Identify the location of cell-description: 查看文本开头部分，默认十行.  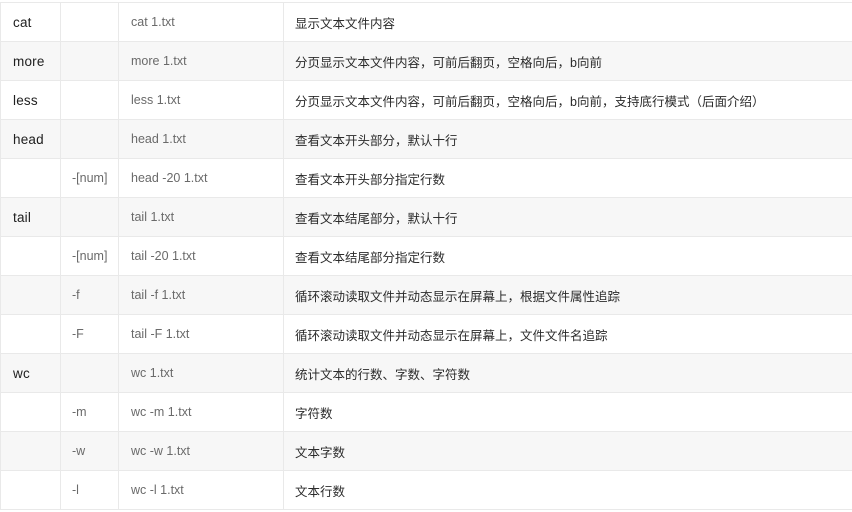
(567, 139).